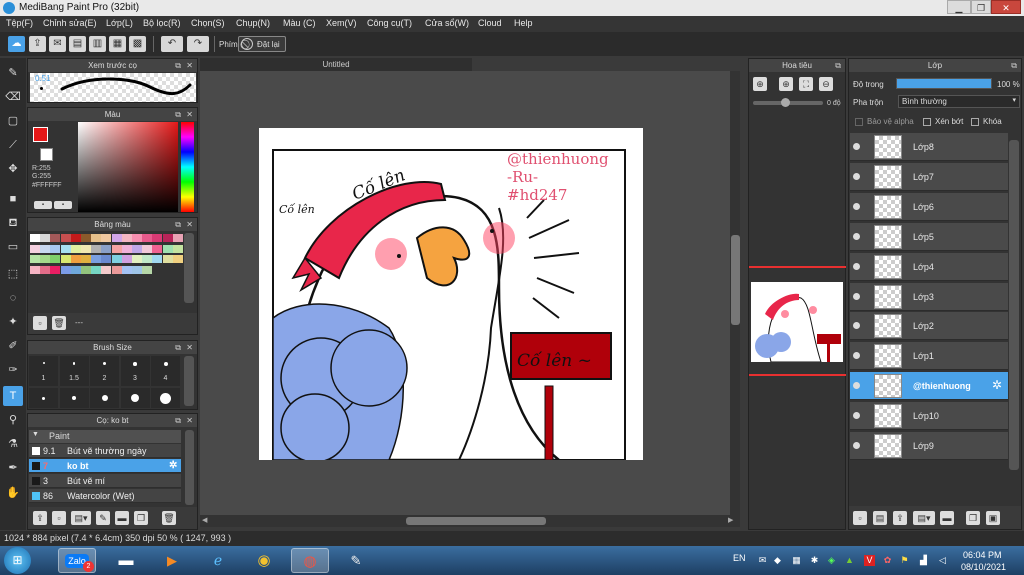 The image size is (1024, 575). What do you see at coordinates (762, 560) in the screenshot?
I see `tray-chat-icon: ✉` at bounding box center [762, 560].